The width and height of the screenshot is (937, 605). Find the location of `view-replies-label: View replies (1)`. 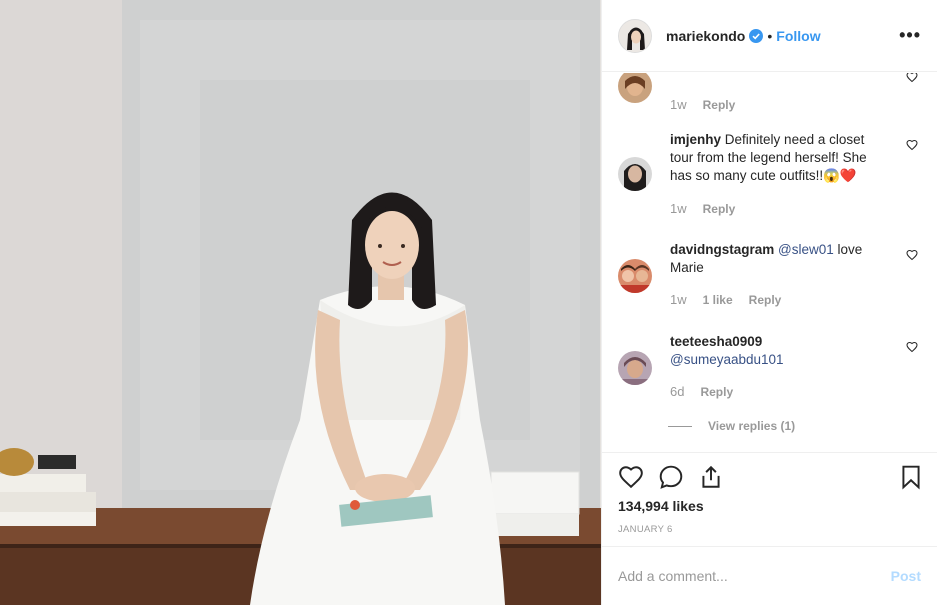

view-replies-label: View replies (1) is located at coordinates (752, 426).